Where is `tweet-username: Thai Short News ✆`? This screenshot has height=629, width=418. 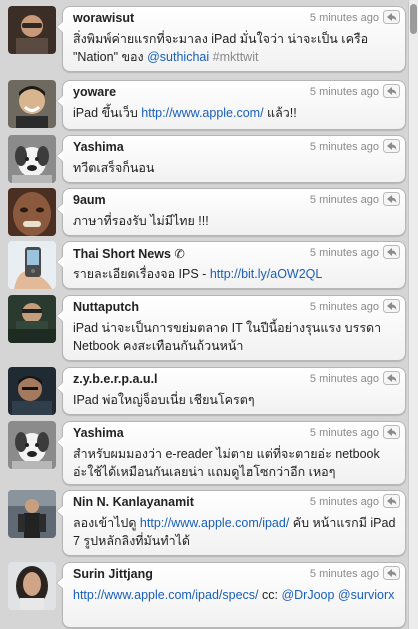 tweet-username: Thai Short News ✆ is located at coordinates (129, 253).